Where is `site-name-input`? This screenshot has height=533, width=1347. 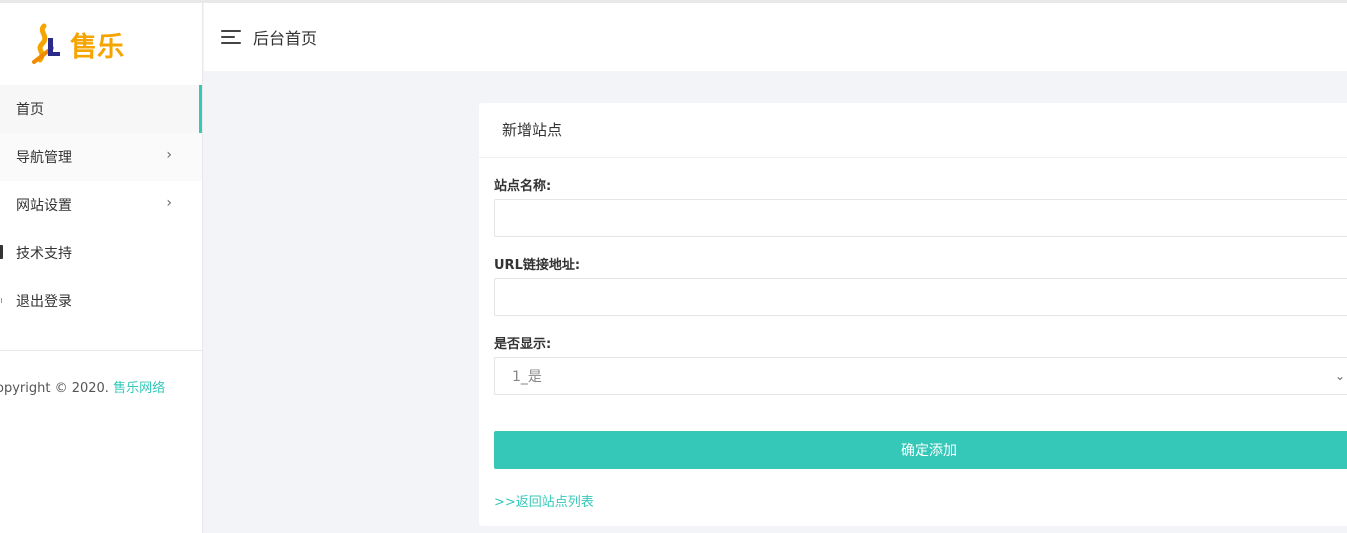
site-name-input is located at coordinates (920, 218).